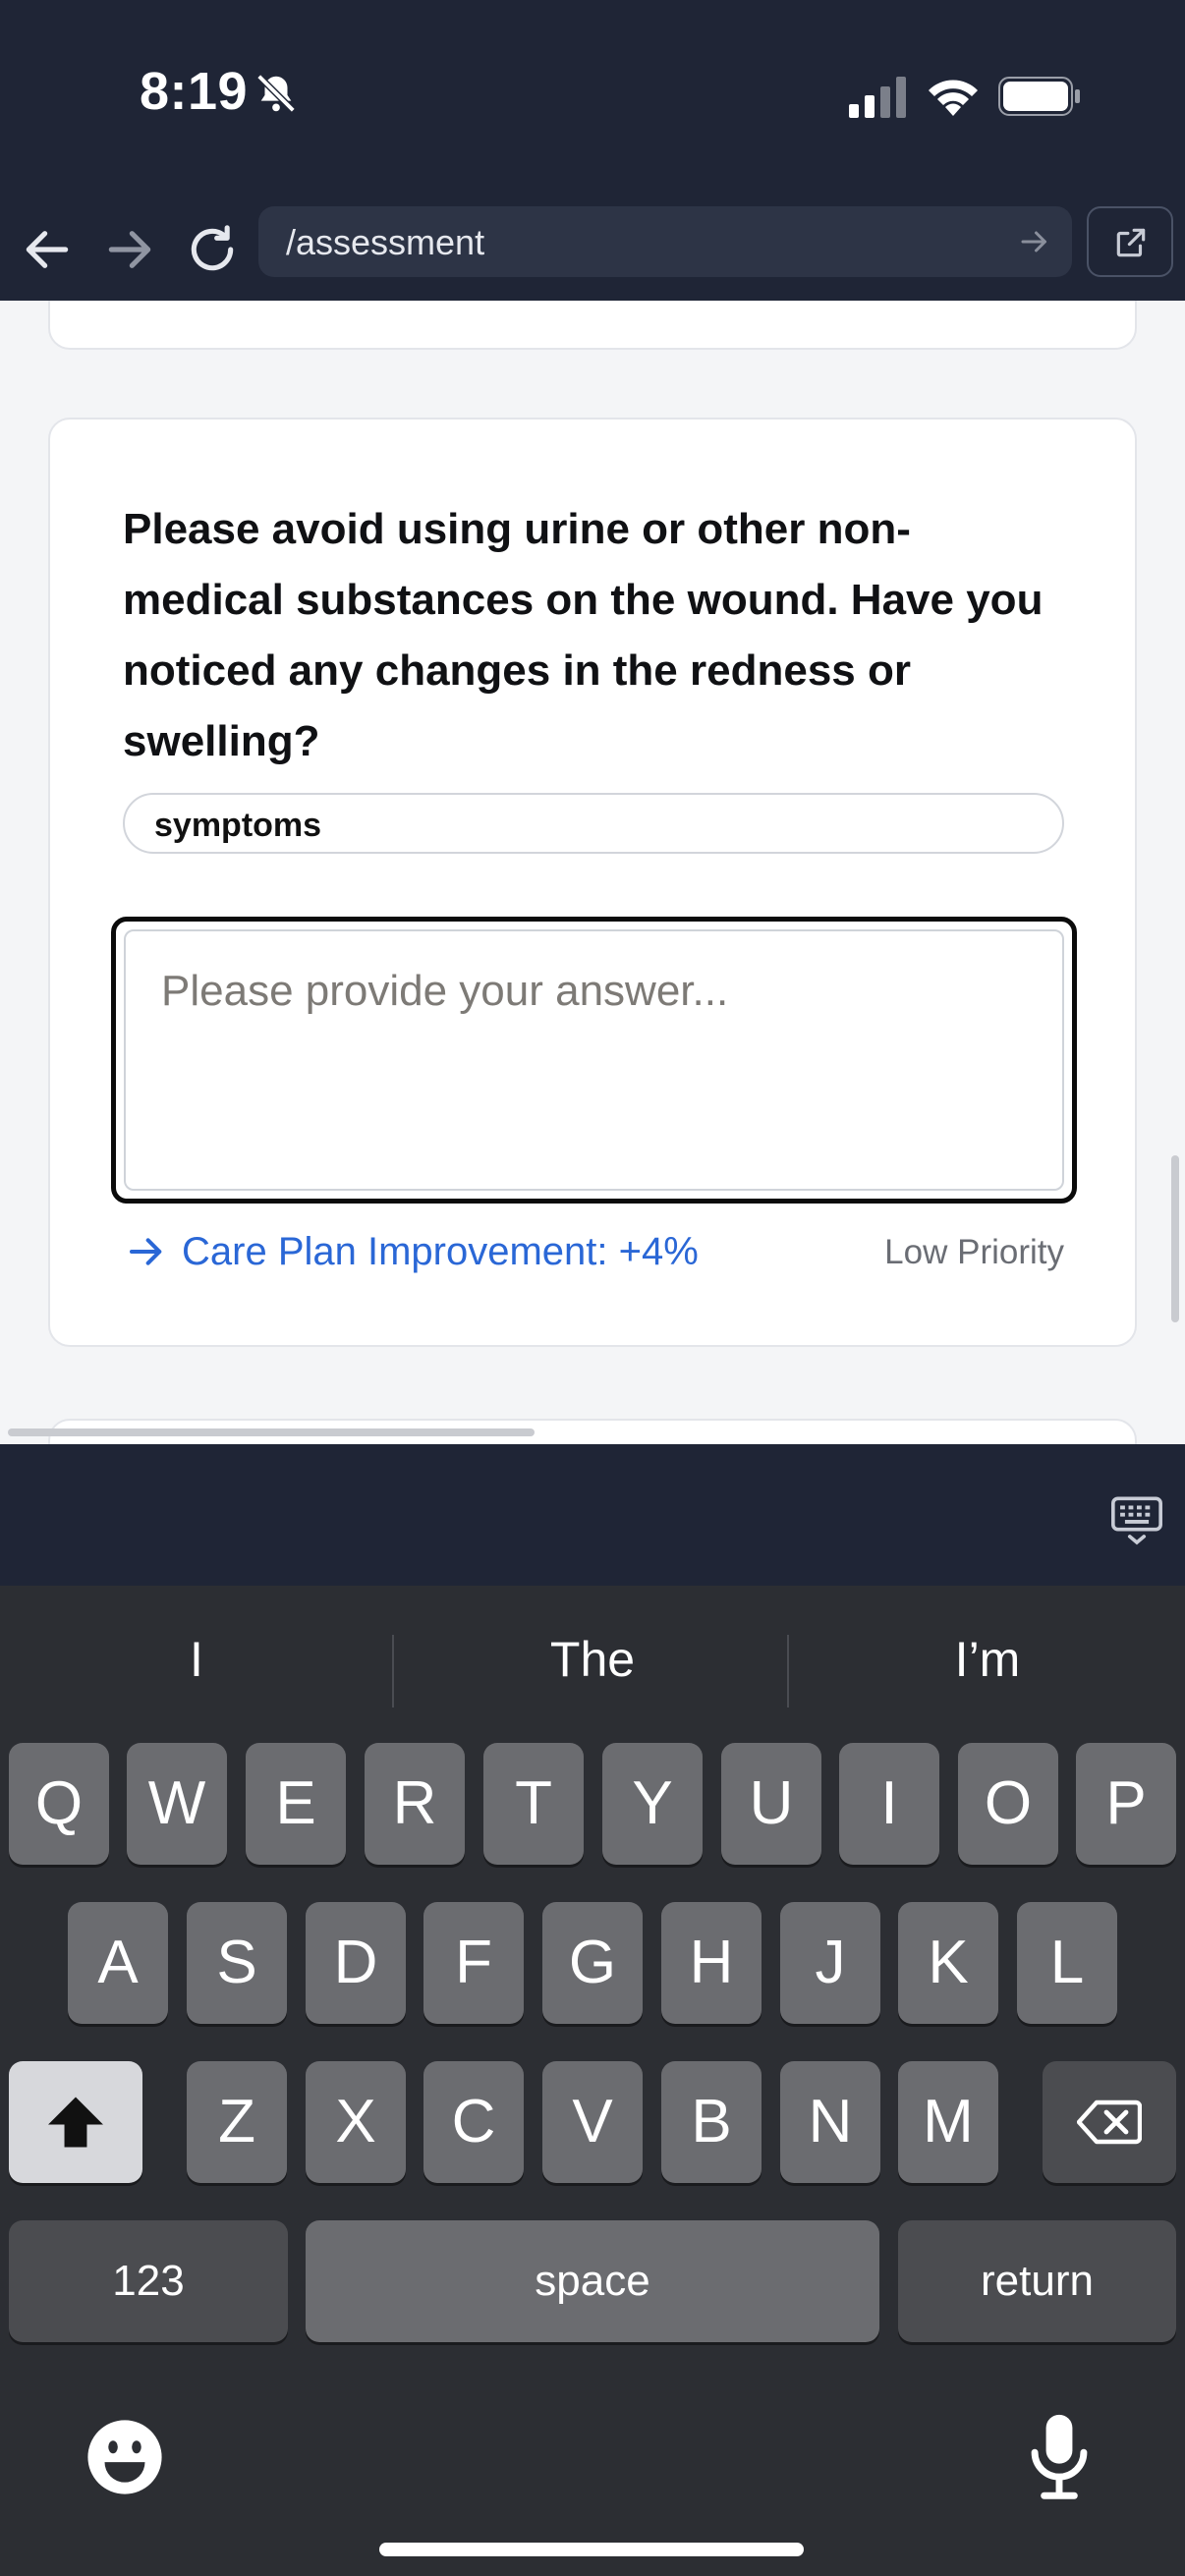 The image size is (1185, 2576). I want to click on numbers-key: 123, so click(149, 2281).